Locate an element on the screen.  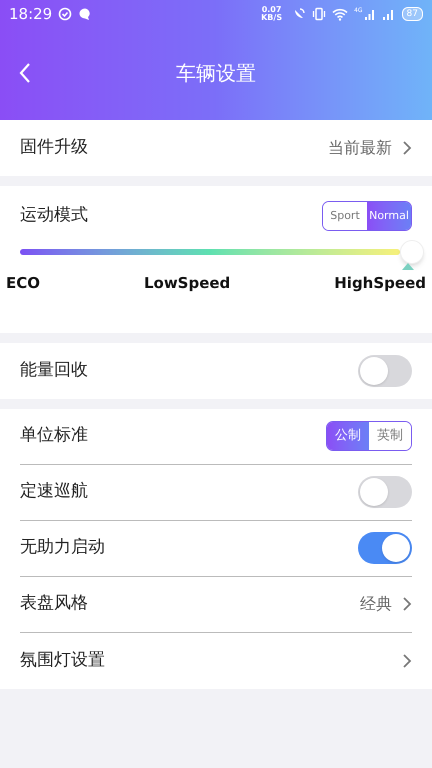
slider-thumb is located at coordinates (412, 252).